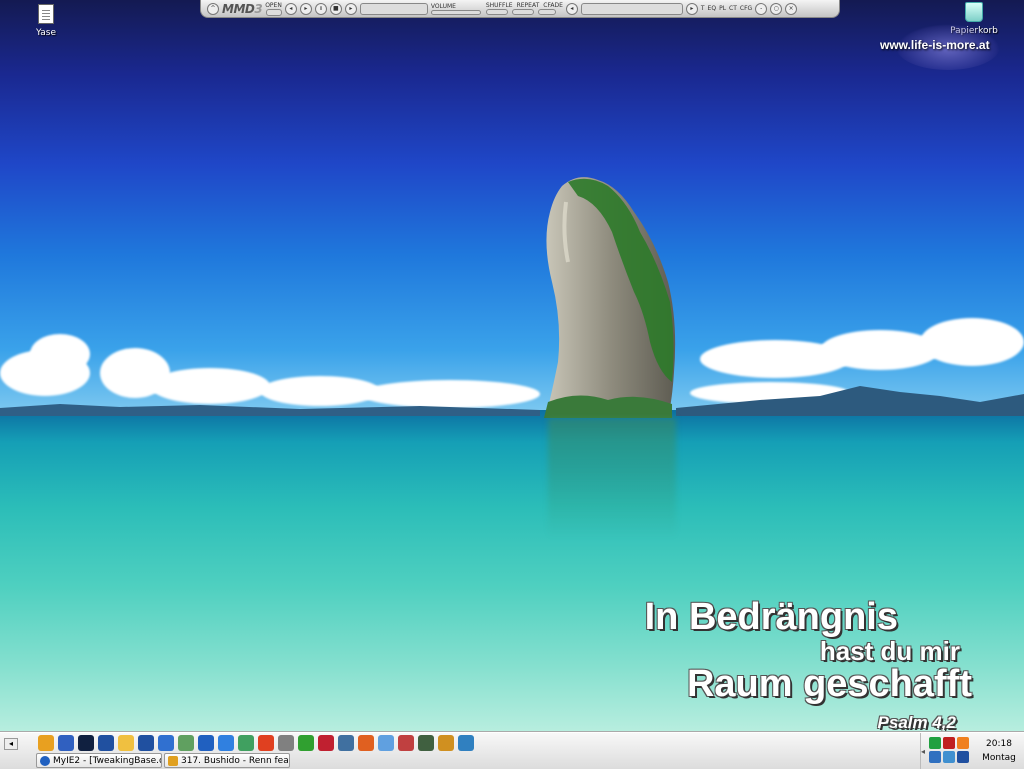  I want to click on open-group: OPEN, so click(273, 9).